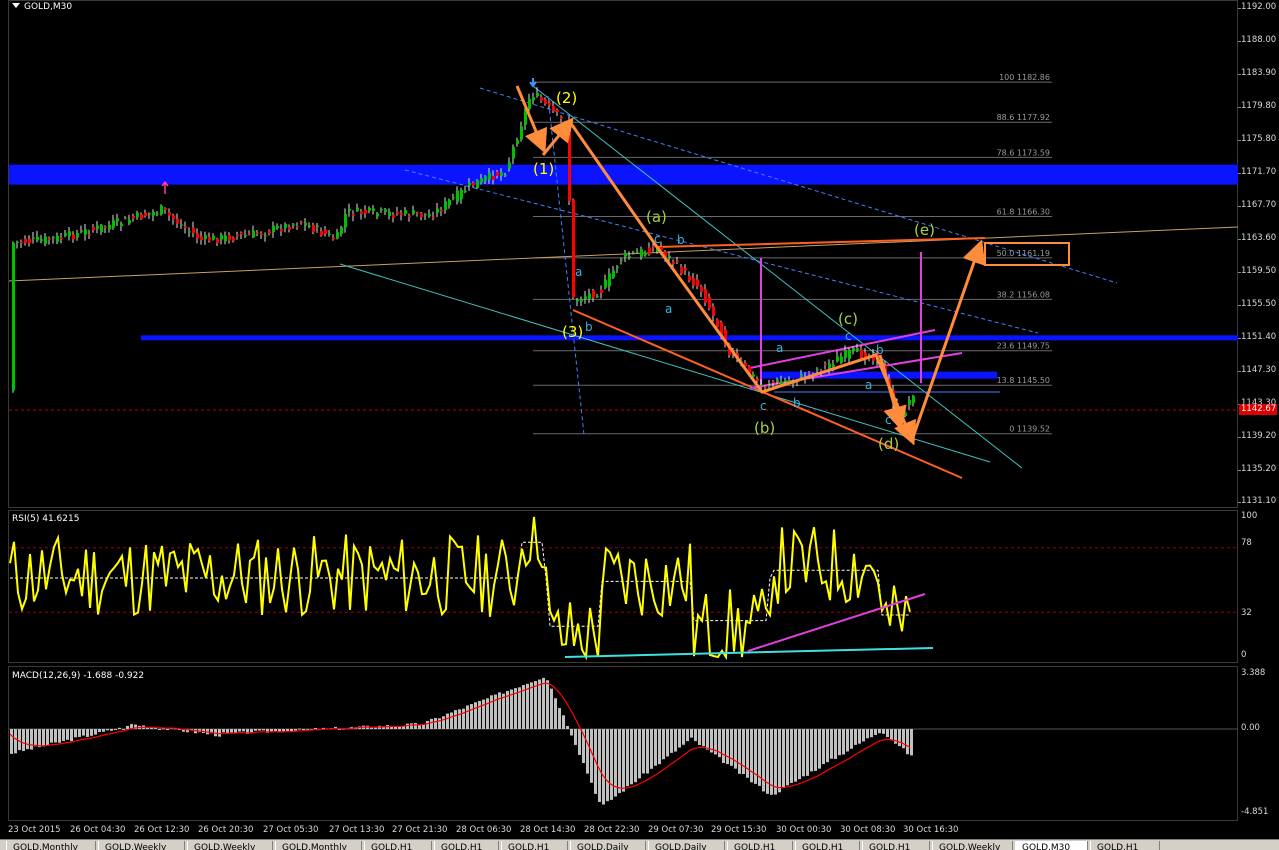  What do you see at coordinates (797, 403) in the screenshot?
I see `sub-wave-label: b` at bounding box center [797, 403].